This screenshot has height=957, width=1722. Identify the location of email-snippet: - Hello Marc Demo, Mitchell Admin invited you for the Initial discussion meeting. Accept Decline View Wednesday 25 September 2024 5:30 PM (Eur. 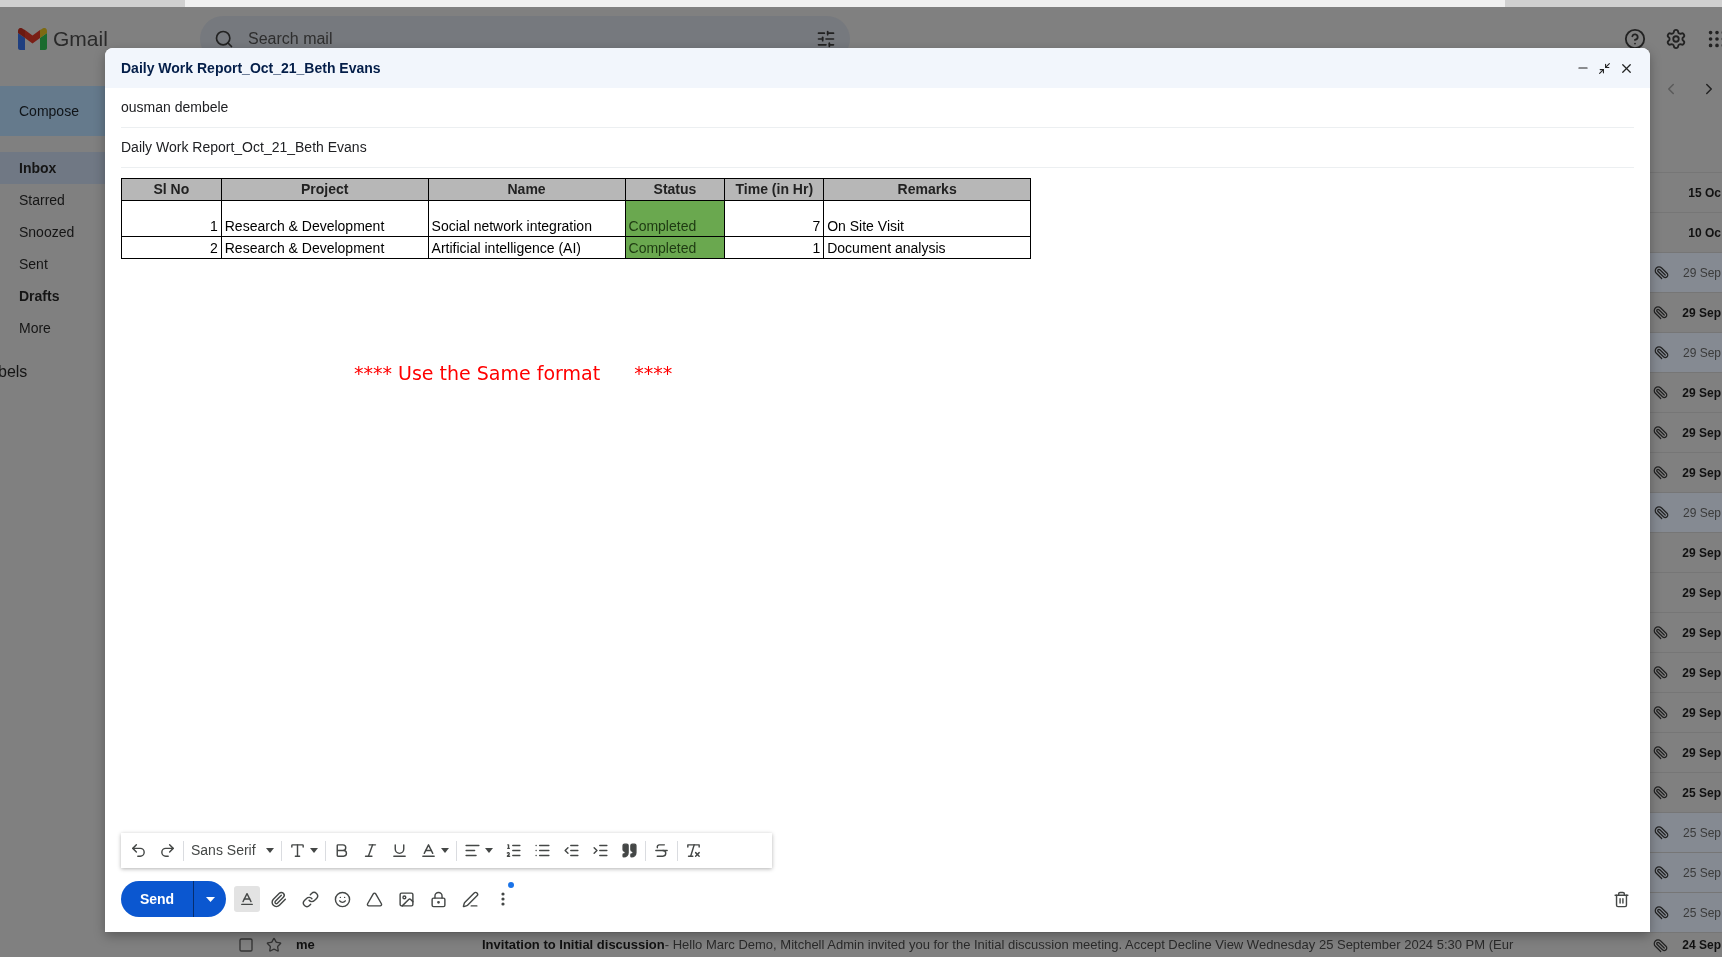
(1089, 945).